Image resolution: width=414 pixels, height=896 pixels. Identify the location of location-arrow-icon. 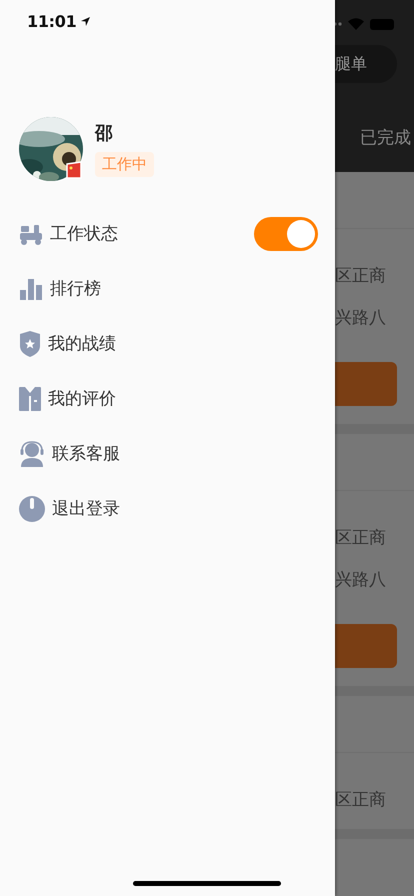
(86, 21).